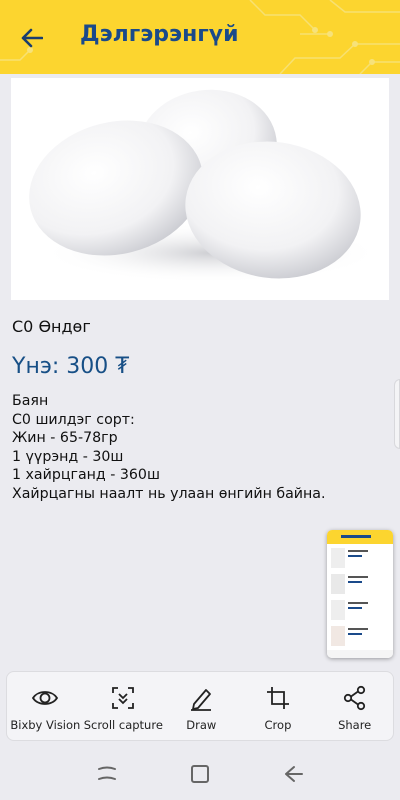 This screenshot has height=800, width=400. I want to click on screenshot-thumbnail, so click(360, 594).